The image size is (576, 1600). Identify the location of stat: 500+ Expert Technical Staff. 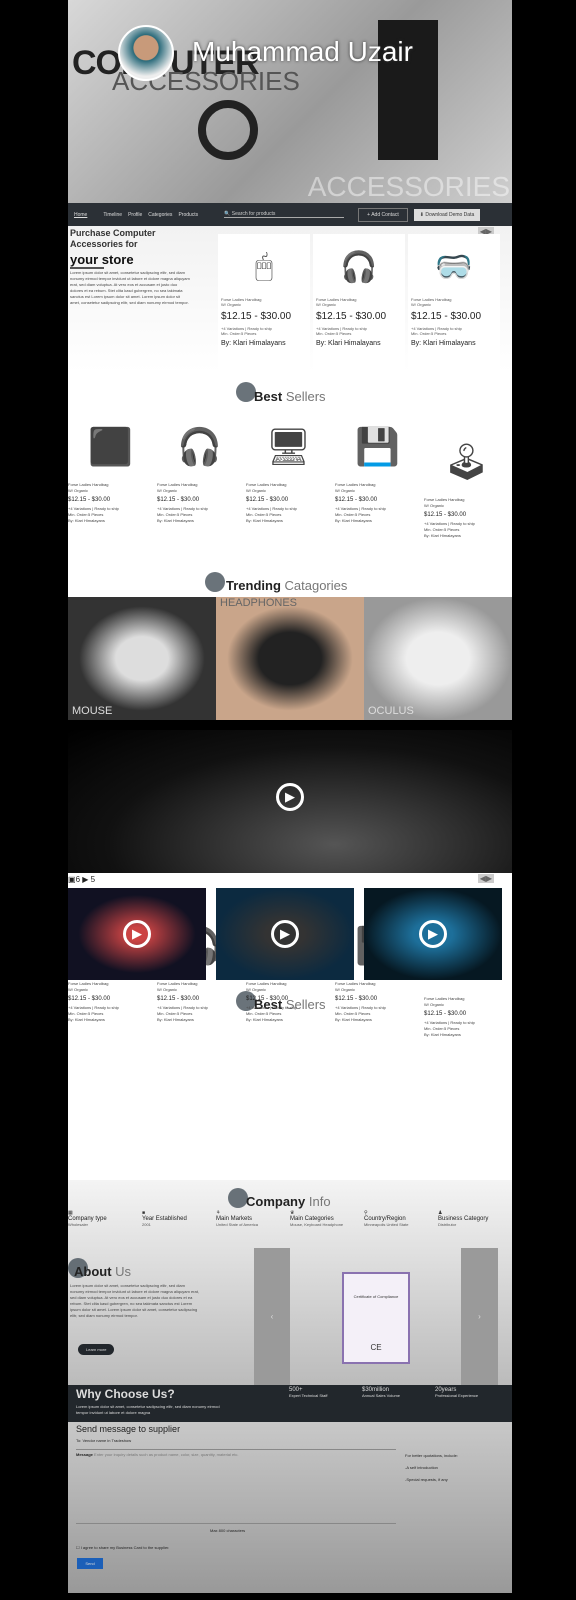
(314, 1393).